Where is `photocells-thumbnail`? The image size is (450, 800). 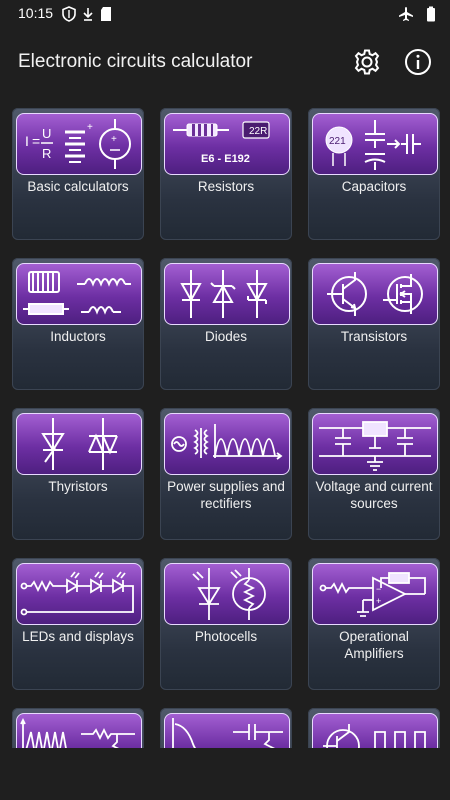 photocells-thumbnail is located at coordinates (227, 594).